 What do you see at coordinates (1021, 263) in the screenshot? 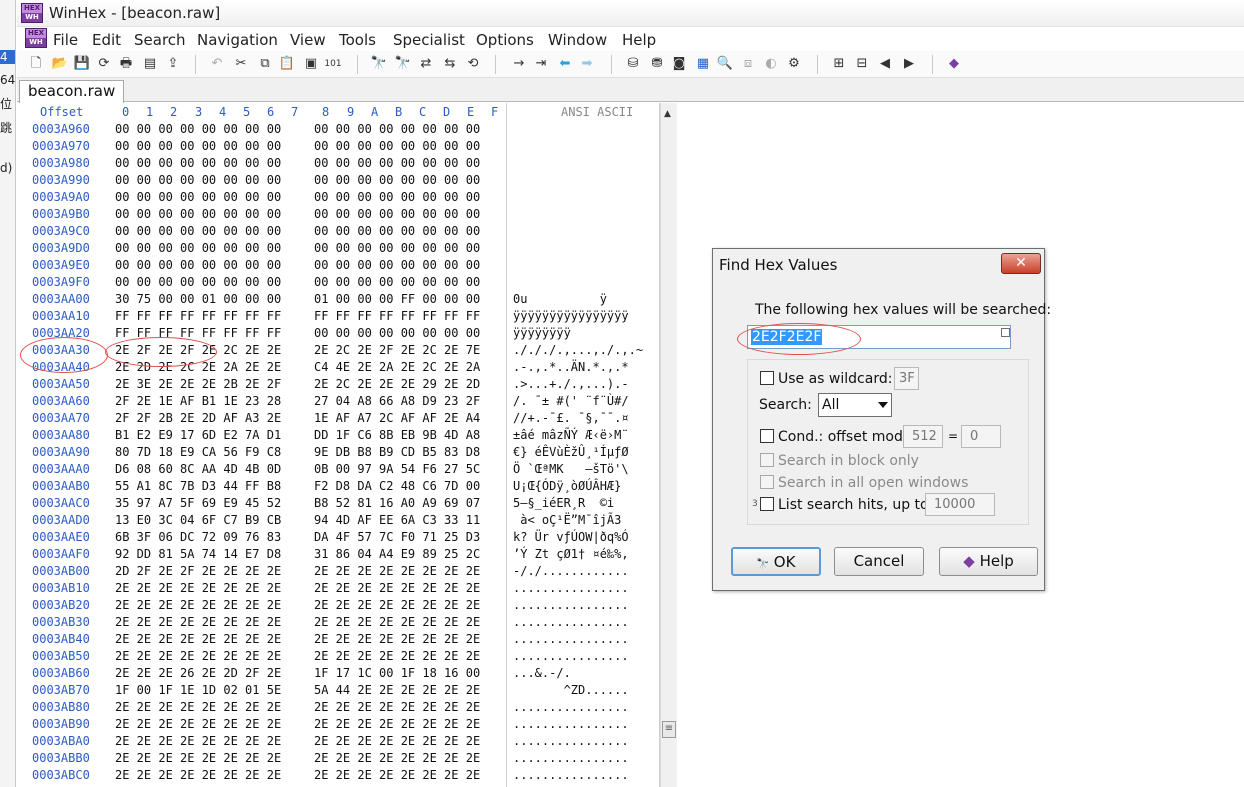
I see `close-button: ✕` at bounding box center [1021, 263].